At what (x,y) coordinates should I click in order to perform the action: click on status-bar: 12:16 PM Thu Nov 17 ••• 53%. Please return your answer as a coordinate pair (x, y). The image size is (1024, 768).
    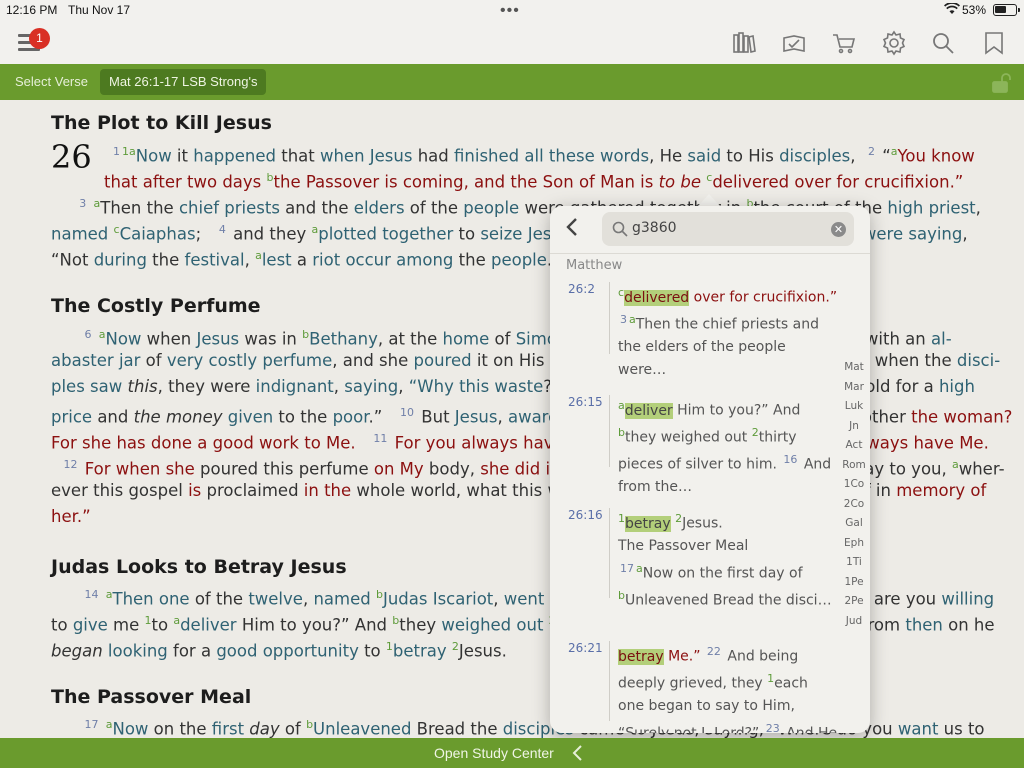
    Looking at the image, I should click on (512, 11).